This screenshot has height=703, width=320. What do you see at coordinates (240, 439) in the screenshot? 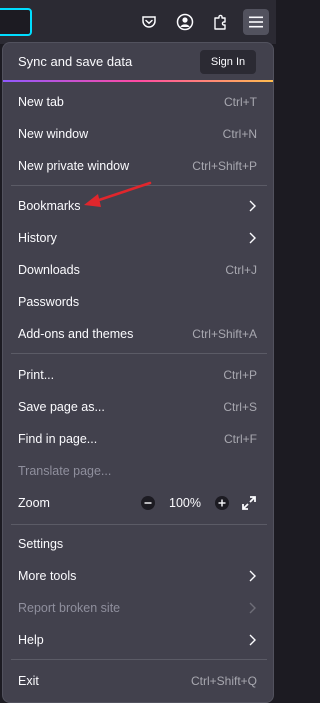
I see `menu-shortcut: Ctrl+F` at bounding box center [240, 439].